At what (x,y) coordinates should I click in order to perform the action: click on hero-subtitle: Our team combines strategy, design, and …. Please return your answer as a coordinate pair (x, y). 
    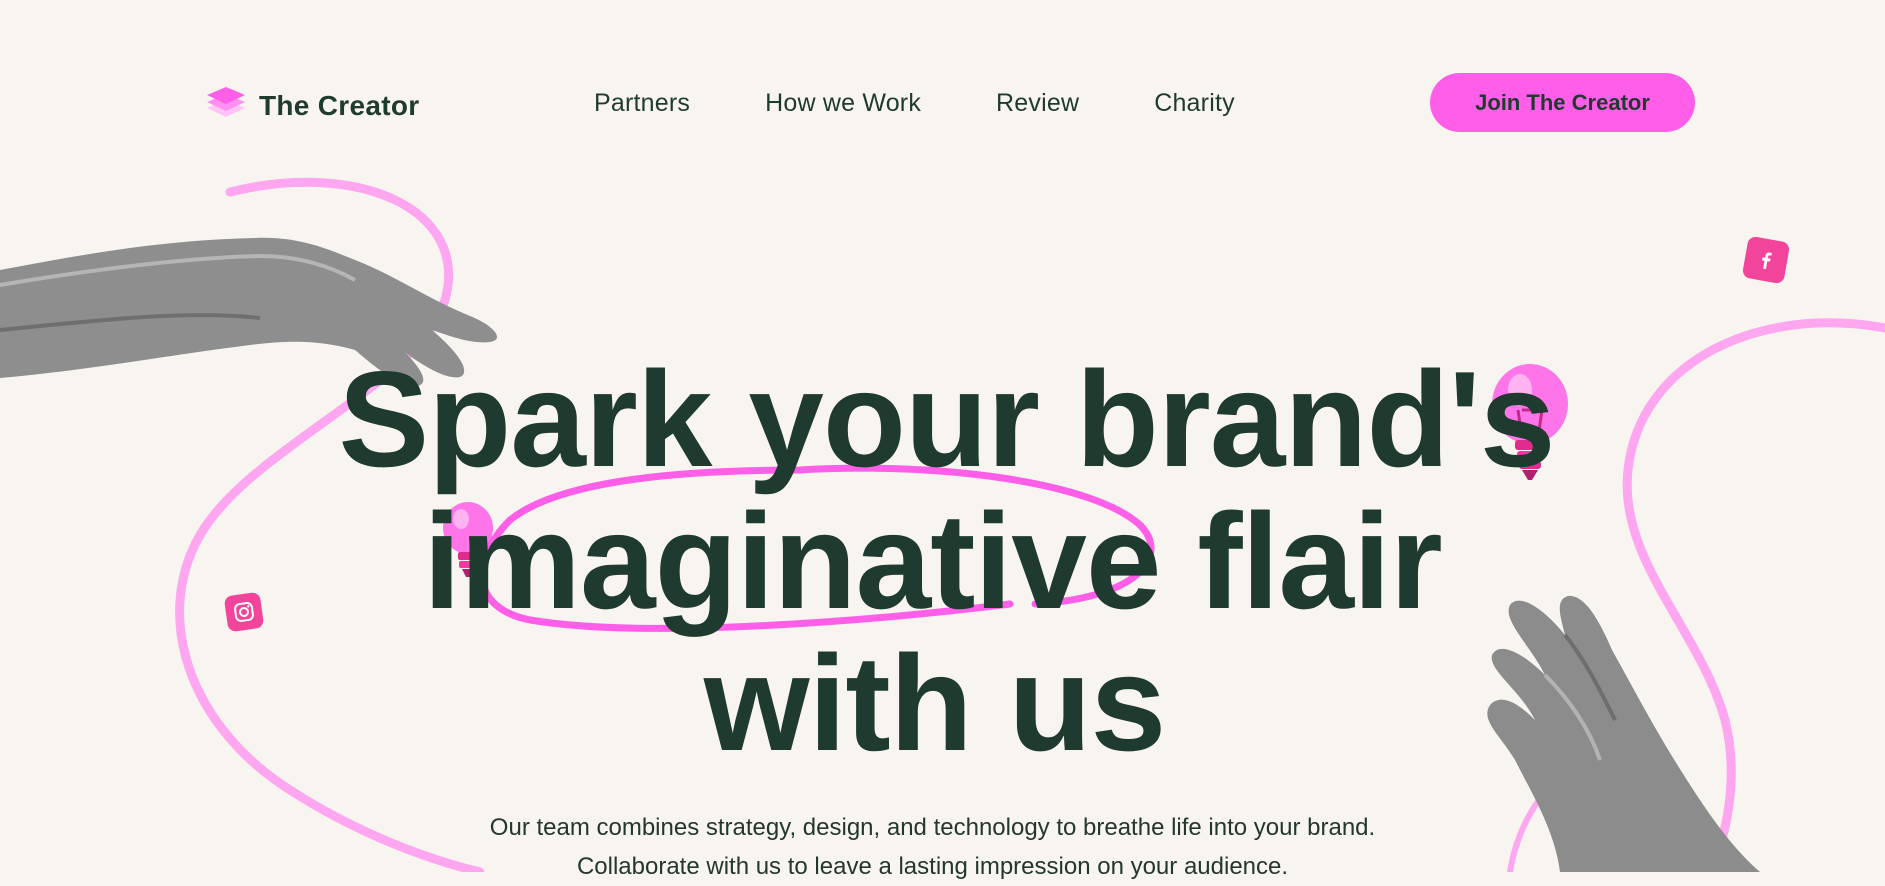
    Looking at the image, I should click on (932, 847).